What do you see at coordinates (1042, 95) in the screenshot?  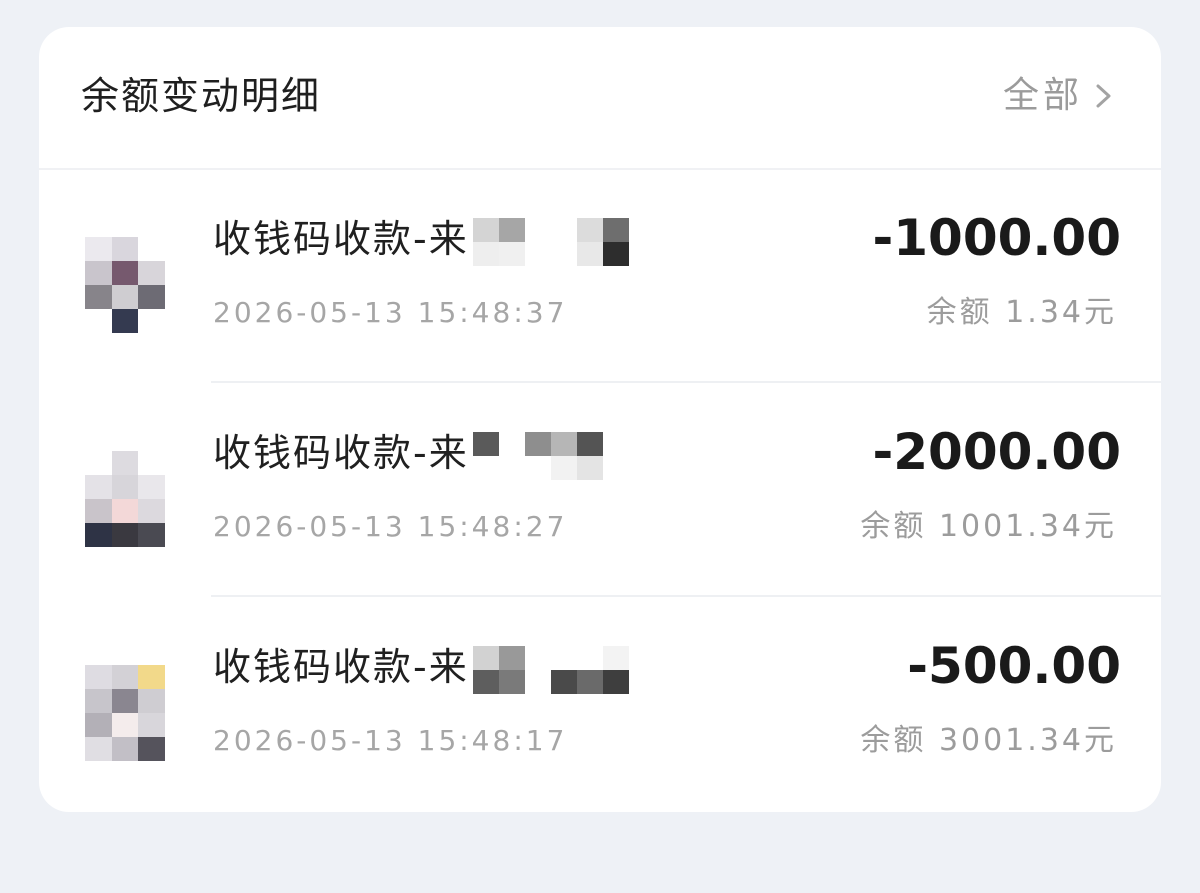 I see `view-all-label: 全部` at bounding box center [1042, 95].